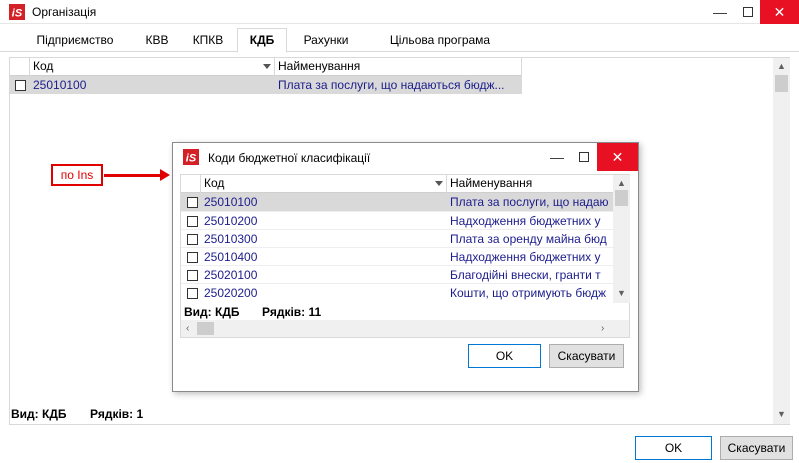  I want to click on dialog-column-header-code-label: Код, so click(214, 183).